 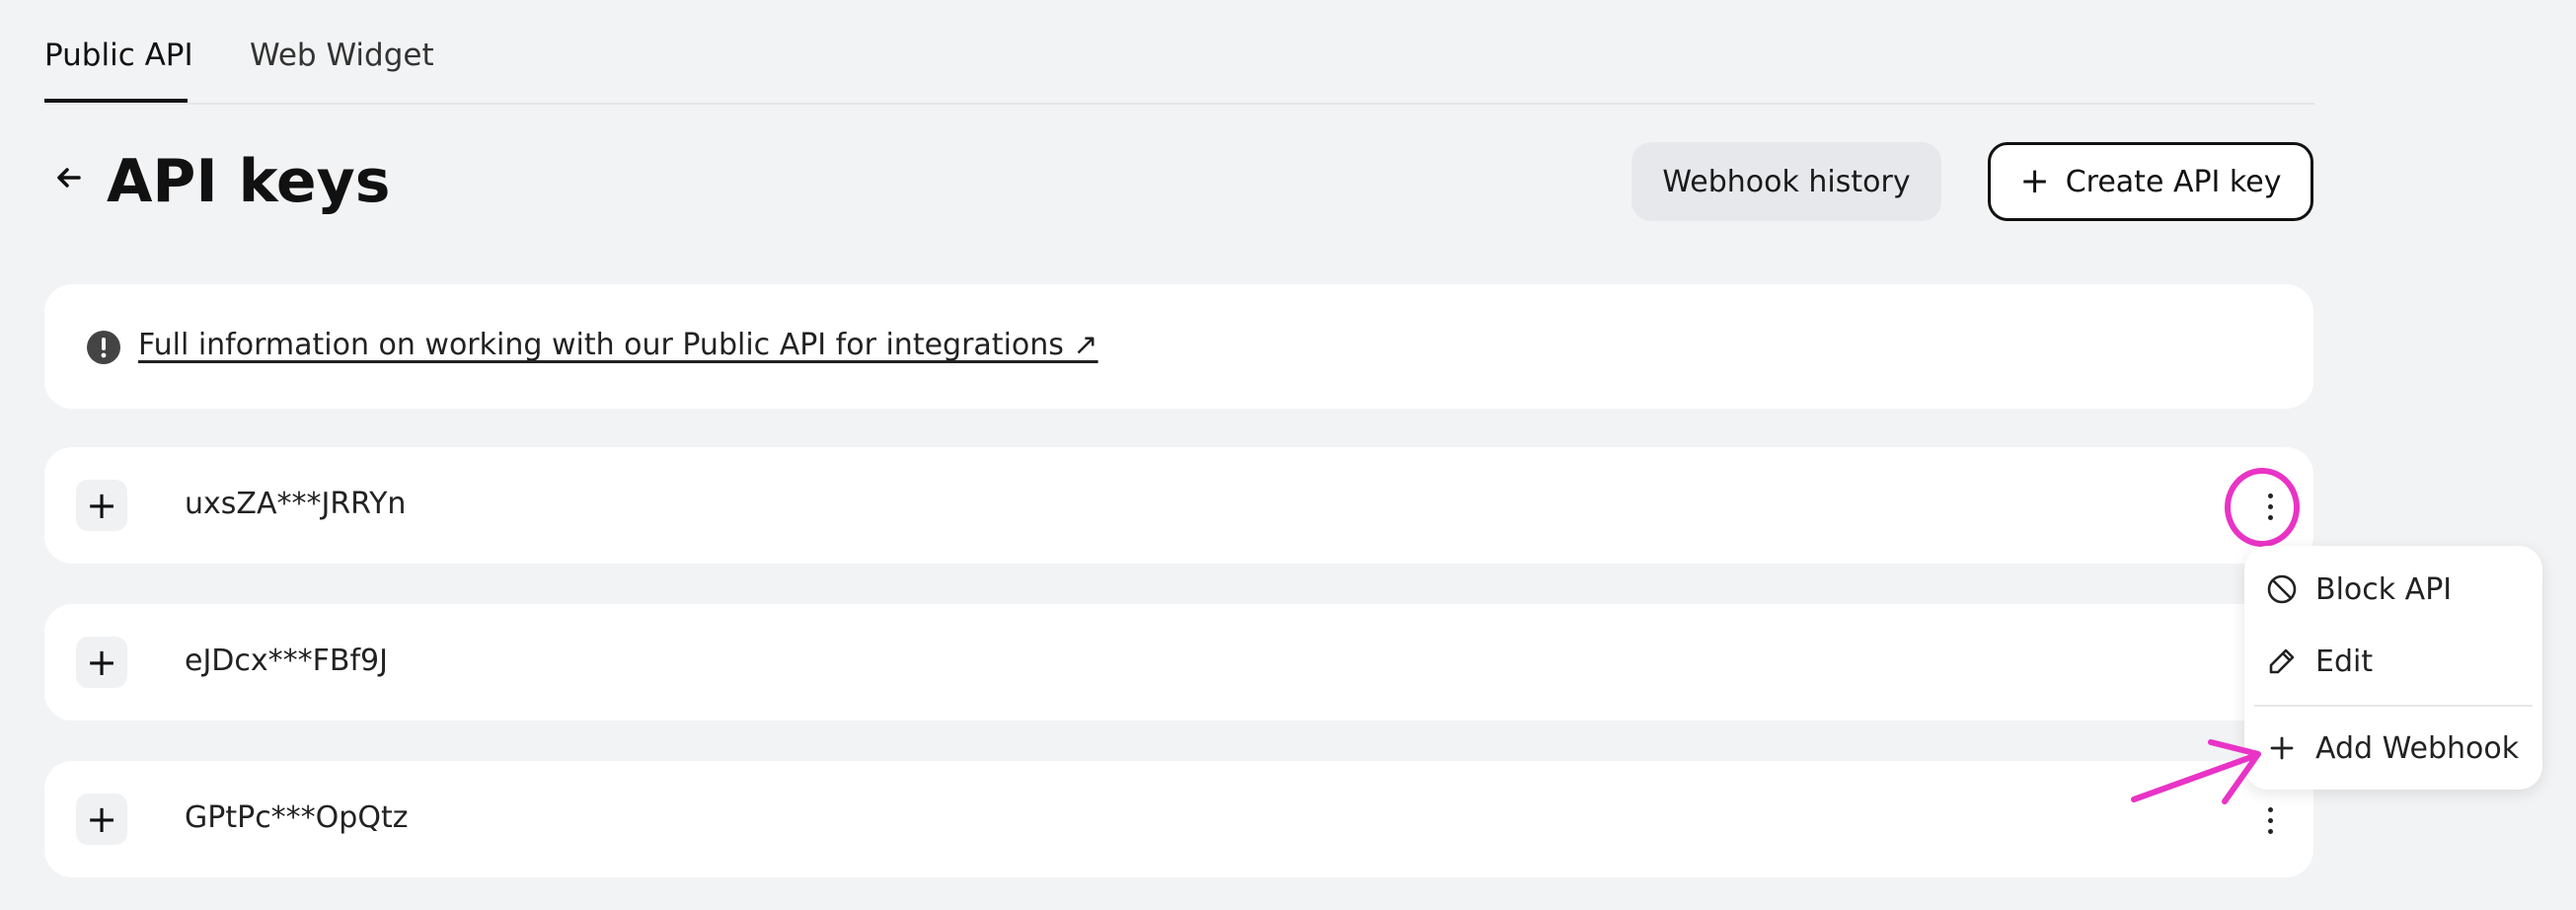 I want to click on menu-item-label: Add Webhook, so click(x=2418, y=748).